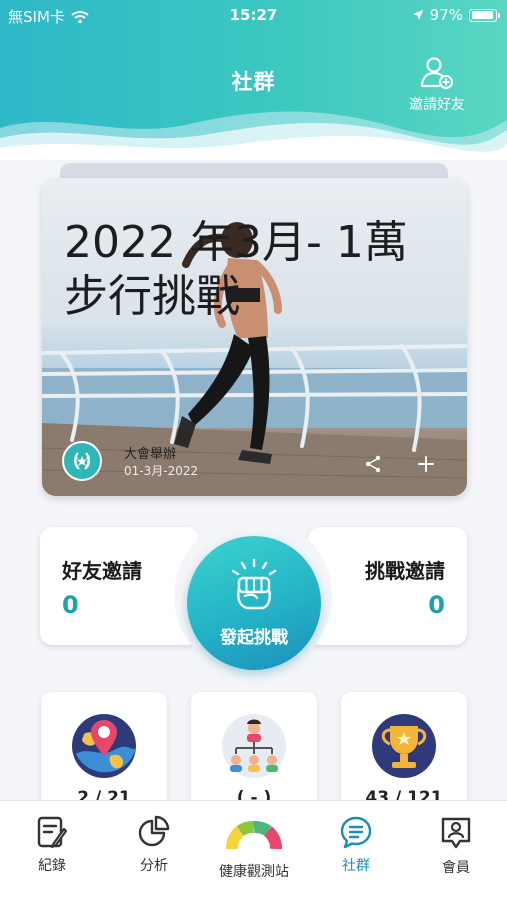  Describe the element at coordinates (52, 832) in the screenshot. I see `record-icon` at that location.